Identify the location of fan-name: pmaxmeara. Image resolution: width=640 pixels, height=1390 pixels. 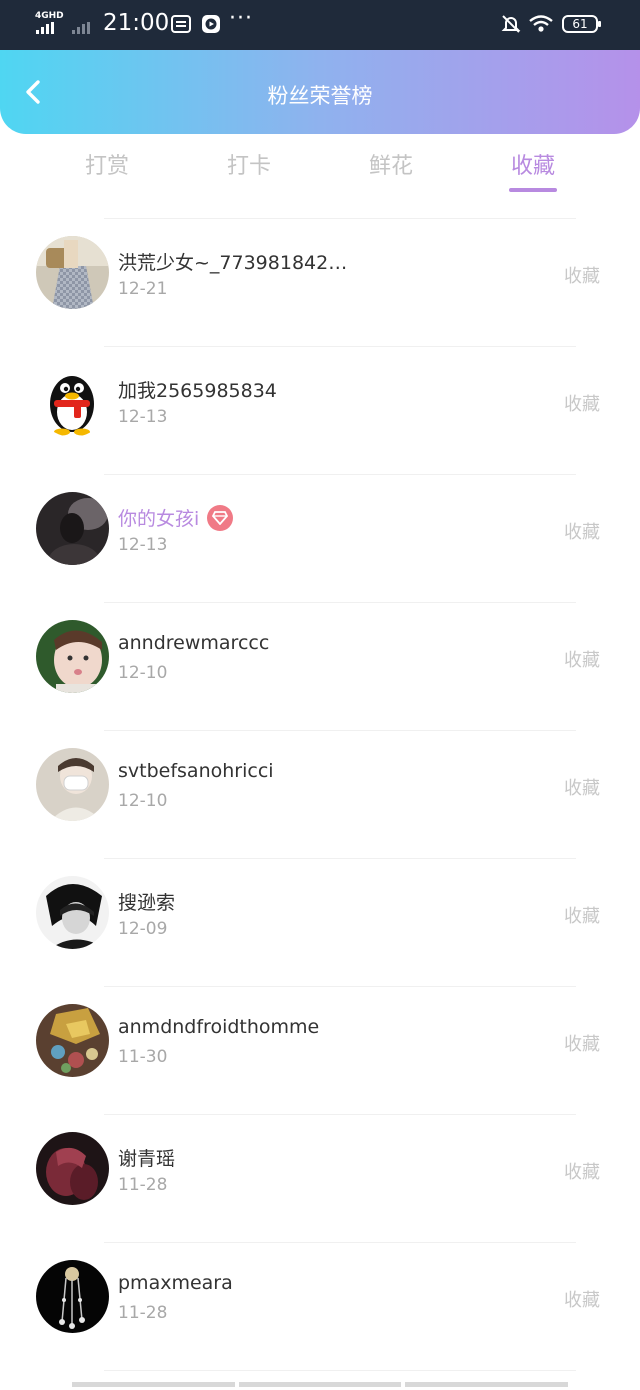
(175, 1283).